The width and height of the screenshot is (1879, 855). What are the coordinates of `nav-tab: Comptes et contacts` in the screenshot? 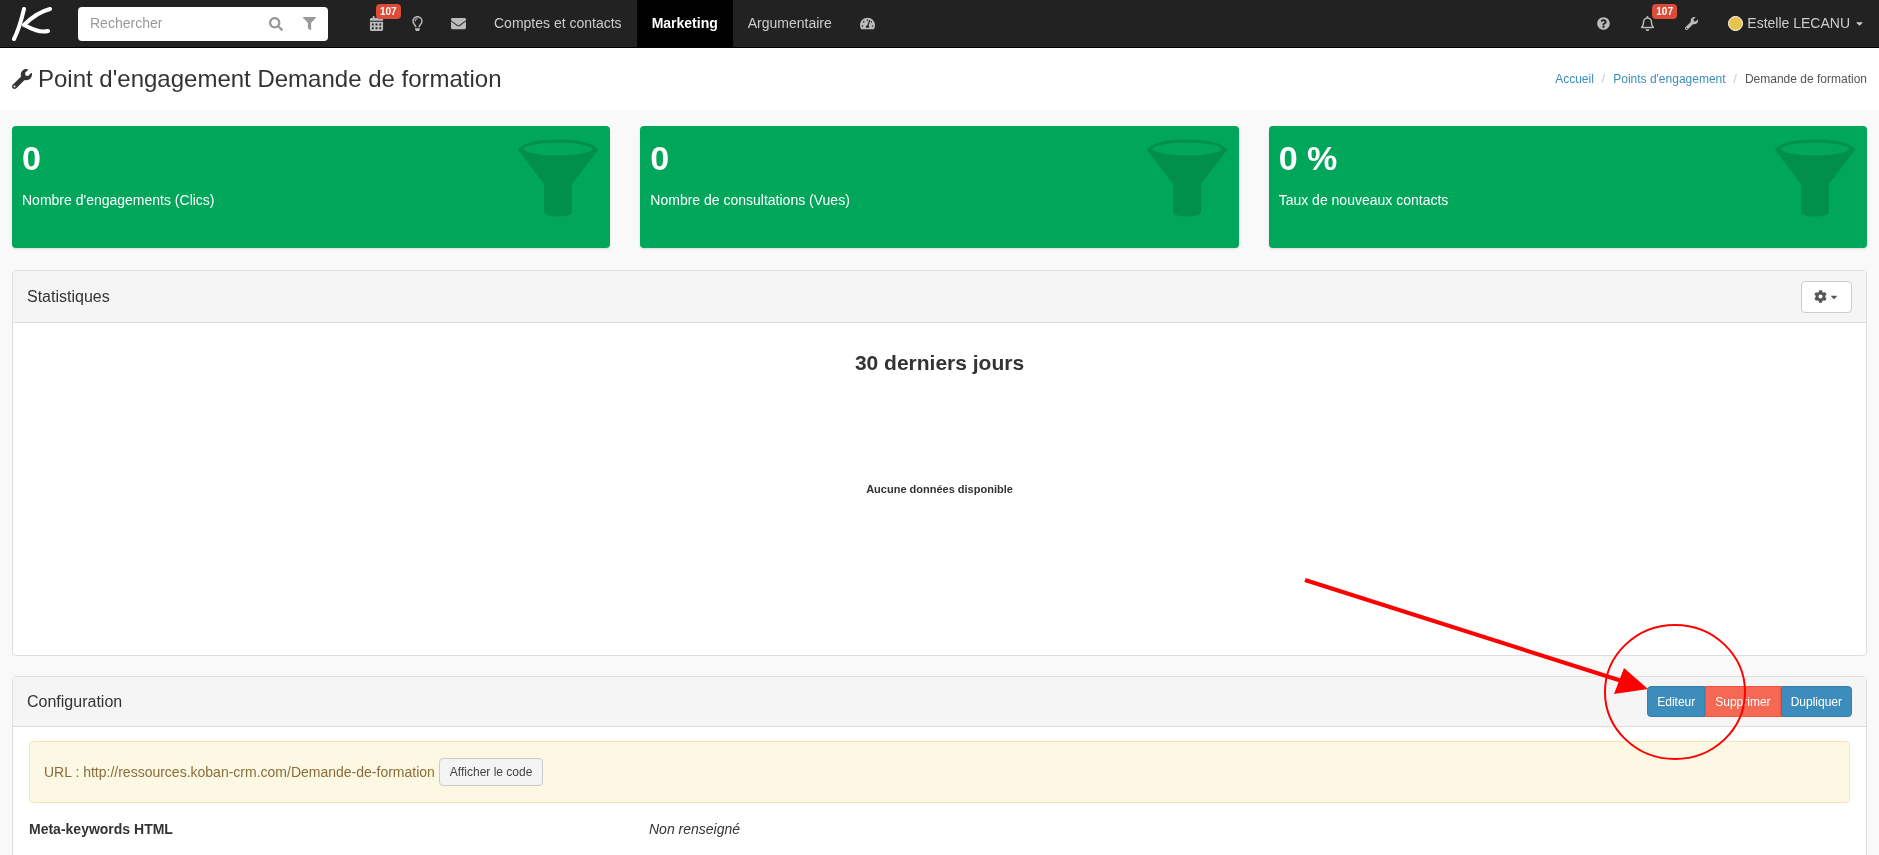 It's located at (558, 23).